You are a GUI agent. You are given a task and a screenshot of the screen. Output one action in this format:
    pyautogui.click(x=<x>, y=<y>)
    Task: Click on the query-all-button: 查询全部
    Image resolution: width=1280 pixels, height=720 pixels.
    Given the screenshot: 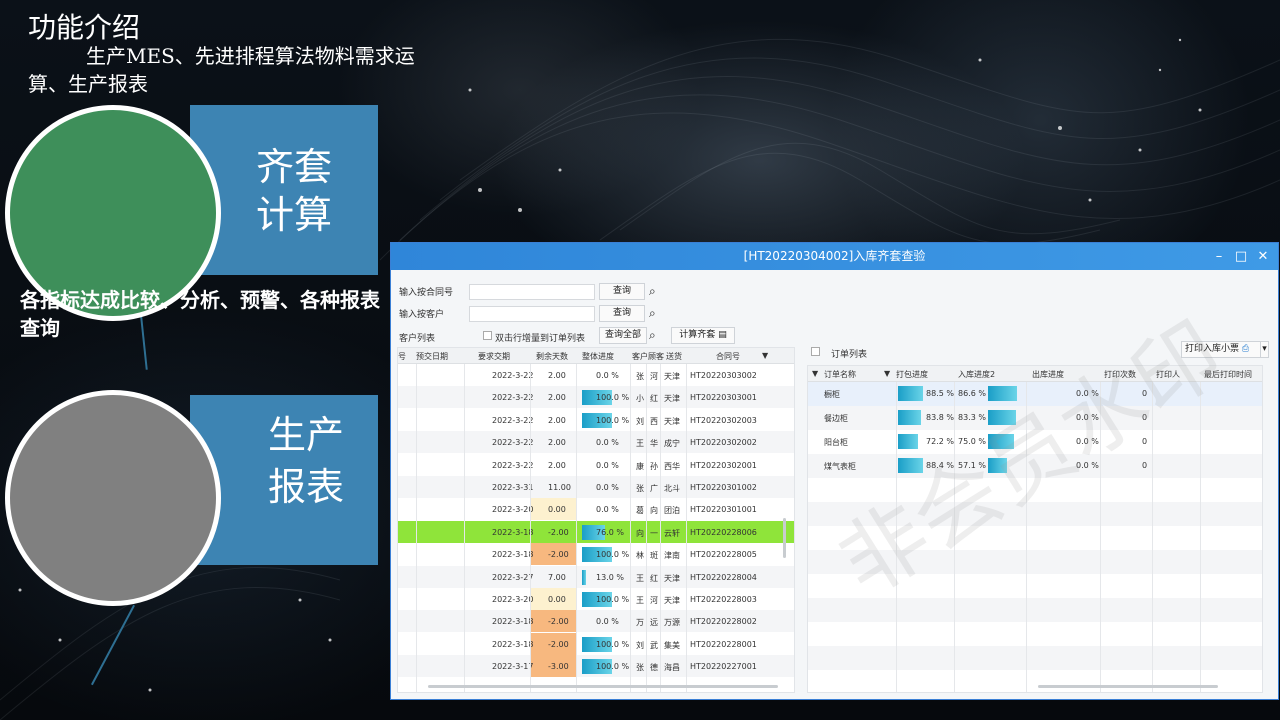 What is the action you would take?
    pyautogui.click(x=623, y=335)
    